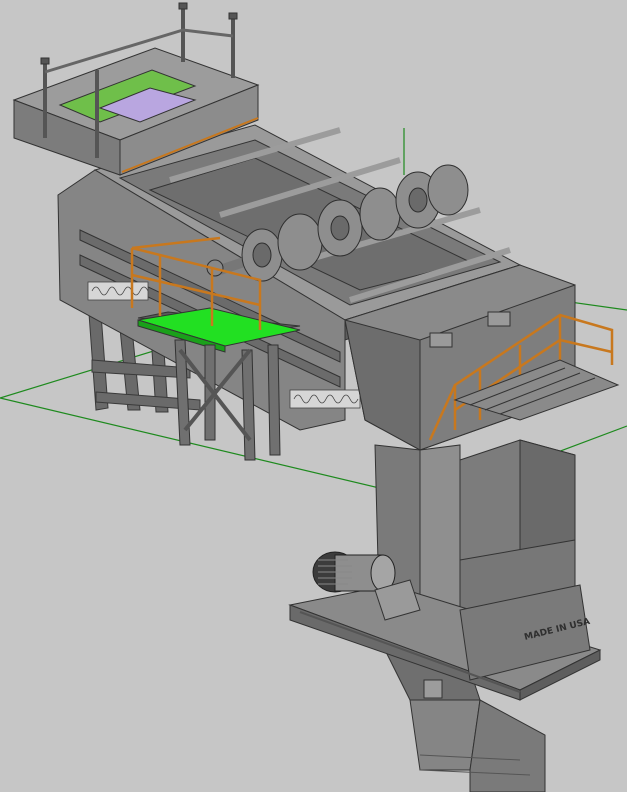 The width and height of the screenshot is (627, 792). What do you see at coordinates (118, 291) in the screenshot?
I see `spring-array-left` at bounding box center [118, 291].